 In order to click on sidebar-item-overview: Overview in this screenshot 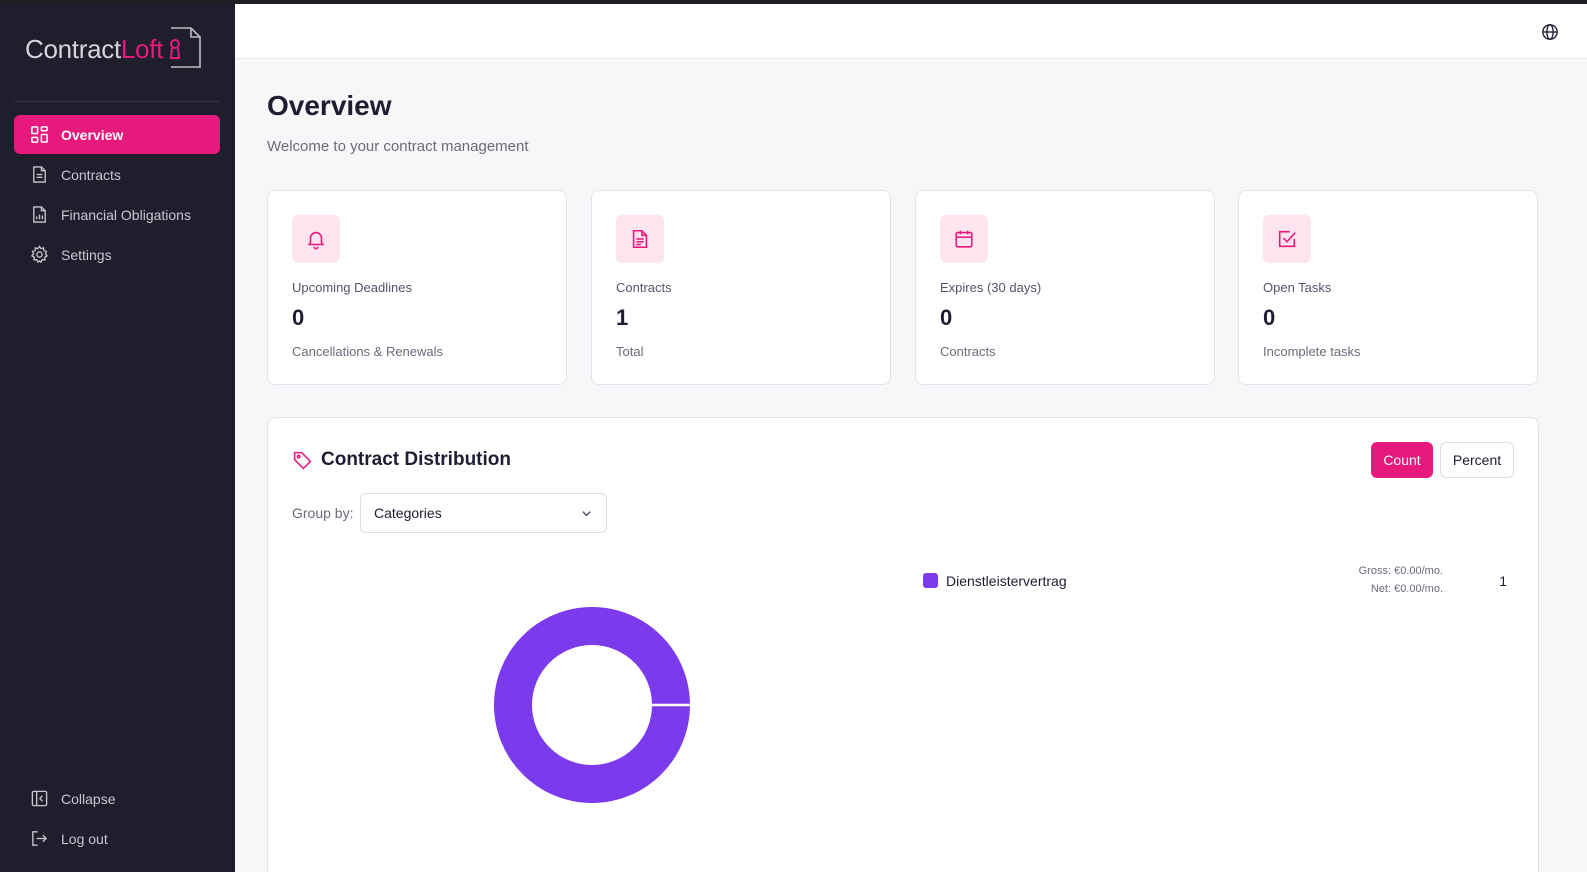, I will do `click(117, 134)`.